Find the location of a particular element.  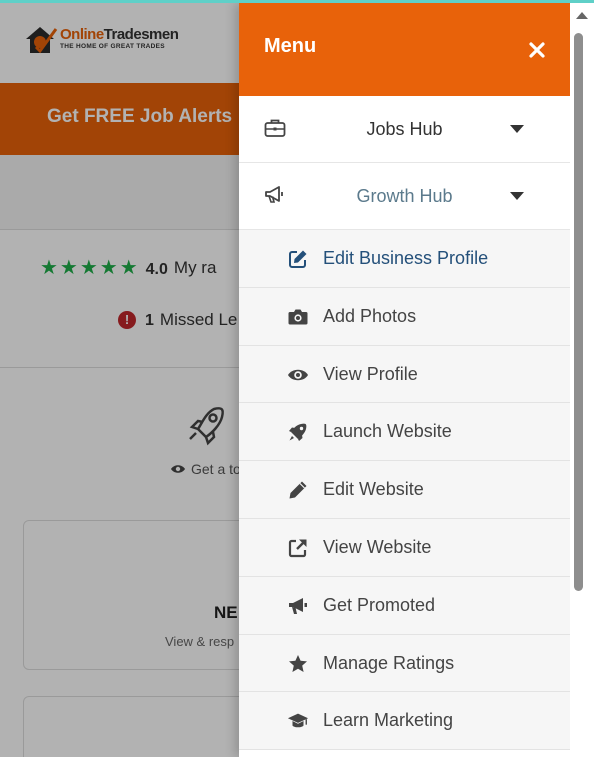

menu-item-label: View Profile is located at coordinates (370, 373).